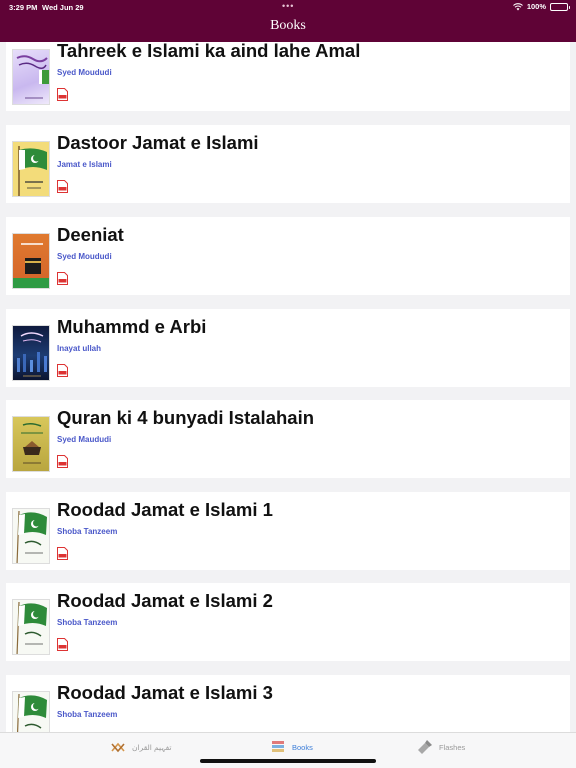 This screenshot has height=768, width=576. I want to click on tab-label: تفہیم القران, so click(152, 747).